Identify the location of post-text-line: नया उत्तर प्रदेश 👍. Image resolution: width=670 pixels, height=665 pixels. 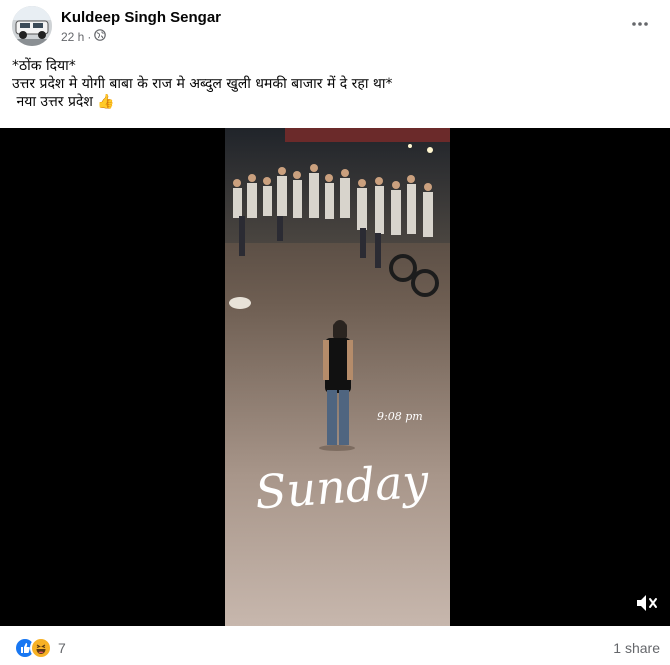
(63, 102).